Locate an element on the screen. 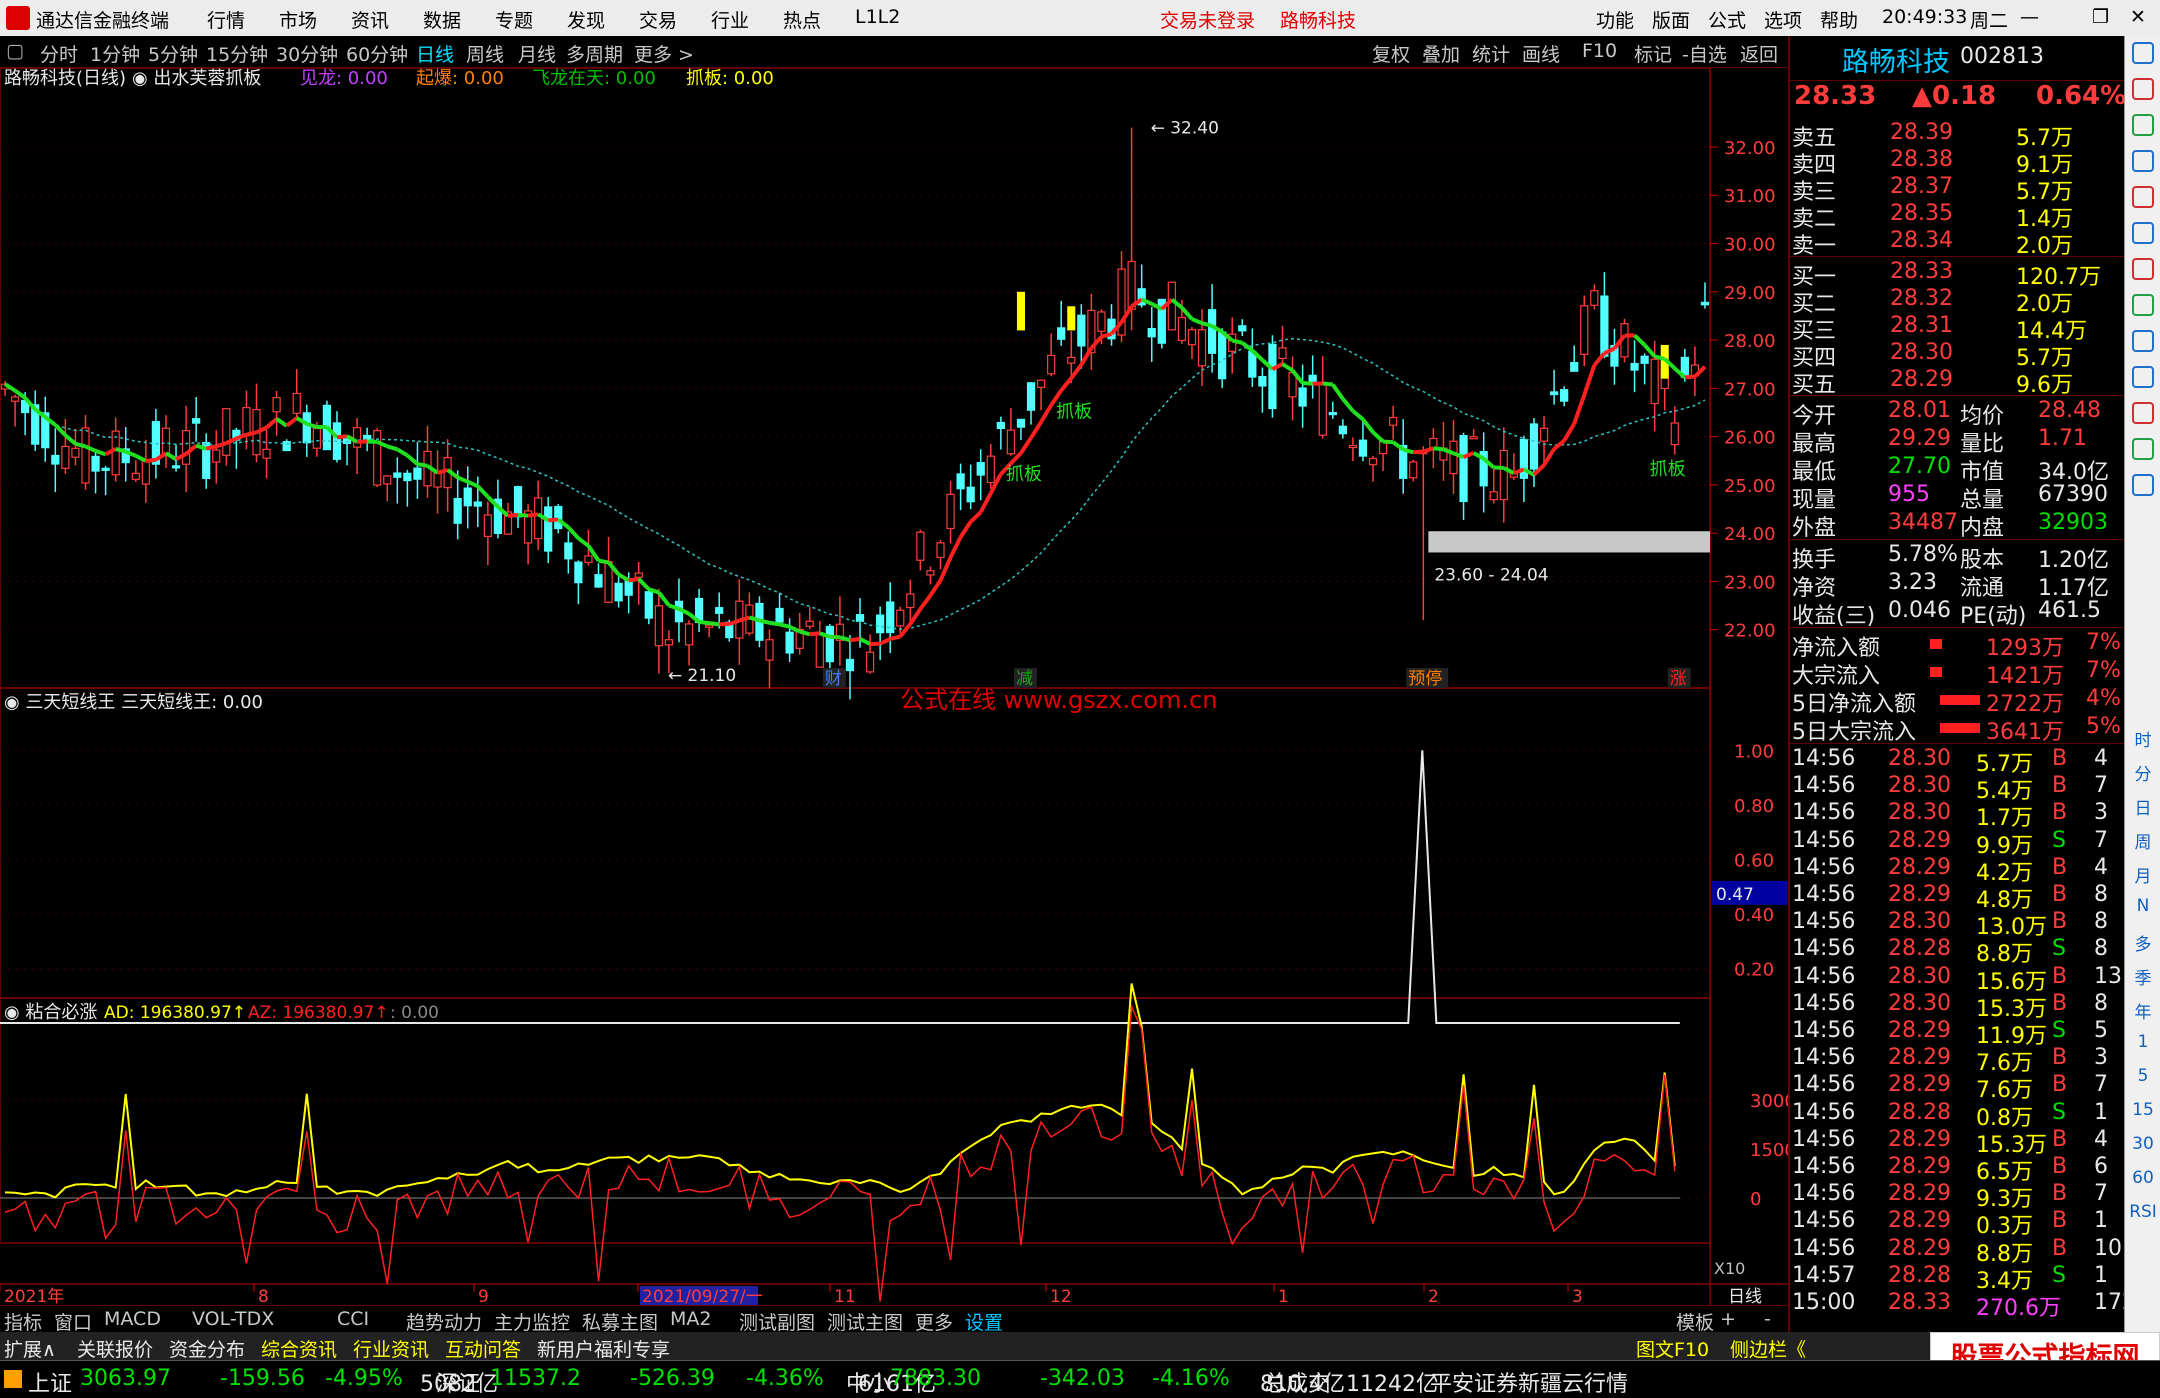 The width and height of the screenshot is (2160, 1398). indicator-tab-4: CCI is located at coordinates (353, 1319).